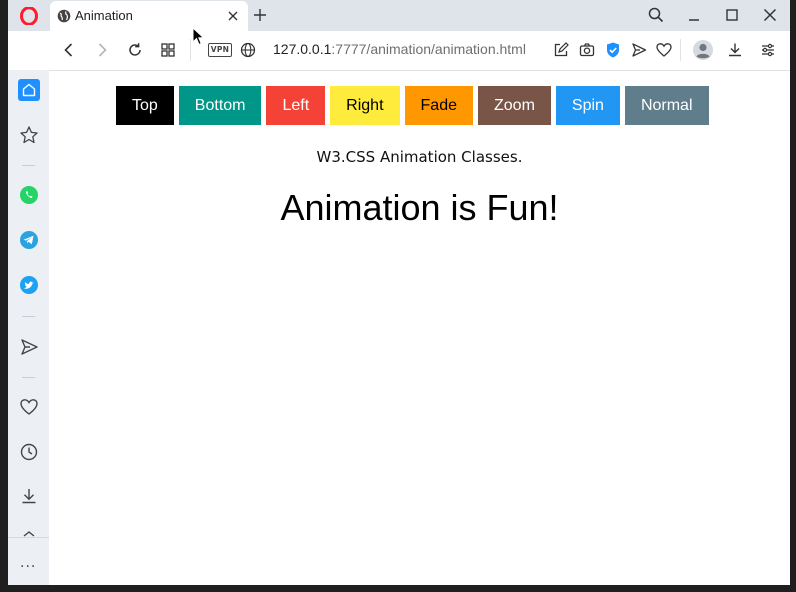 The image size is (796, 592). I want to click on animation-button-row: Top Bottom Left Right Fade Zoom Spin Normal, so click(412, 105).